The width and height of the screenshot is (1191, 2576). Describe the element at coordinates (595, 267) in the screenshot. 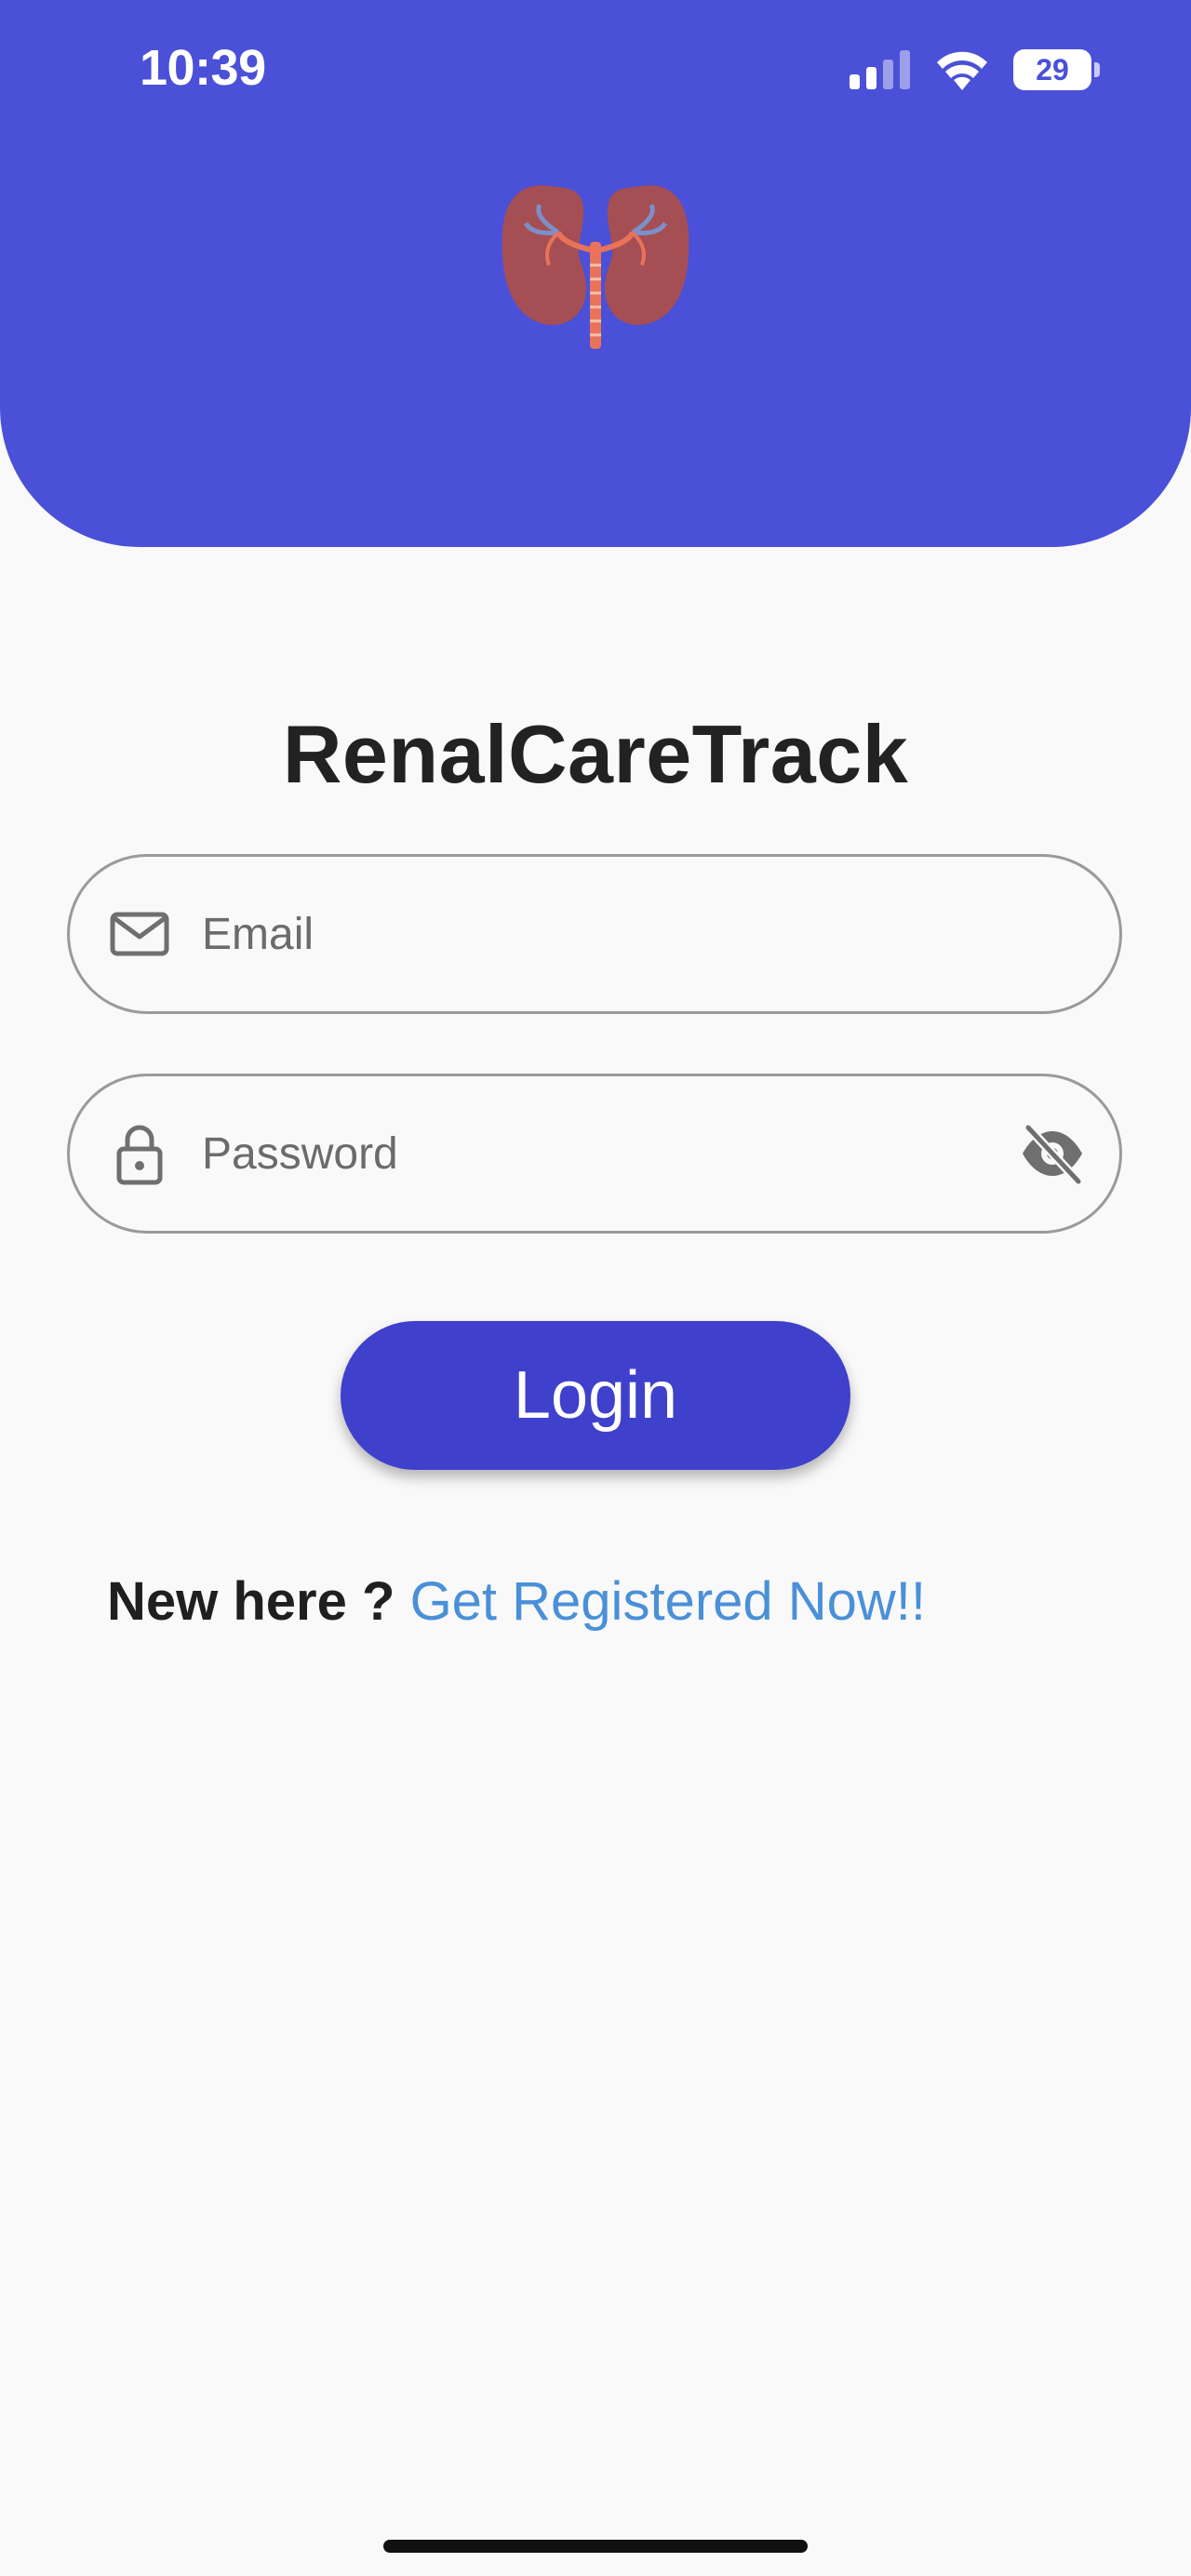

I see `kidneys-icon` at that location.